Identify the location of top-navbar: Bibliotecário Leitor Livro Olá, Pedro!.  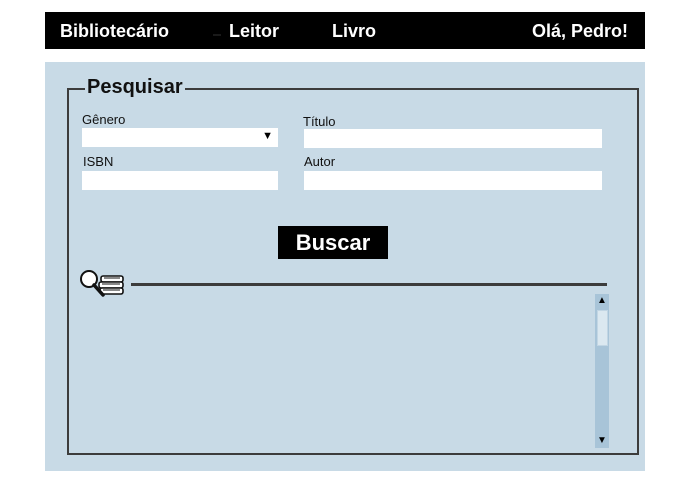
(345, 30).